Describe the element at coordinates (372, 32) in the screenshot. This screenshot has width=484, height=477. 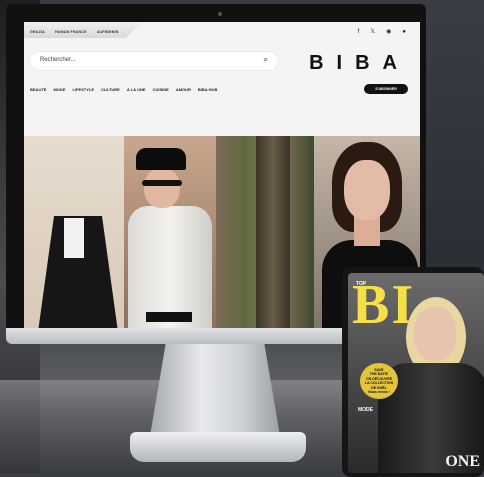
I see `x-icon: 𝕏` at that location.